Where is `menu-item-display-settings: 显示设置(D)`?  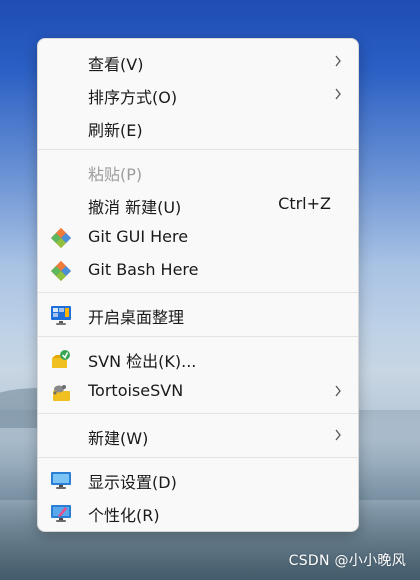 menu-item-display-settings: 显示设置(D) is located at coordinates (198, 479).